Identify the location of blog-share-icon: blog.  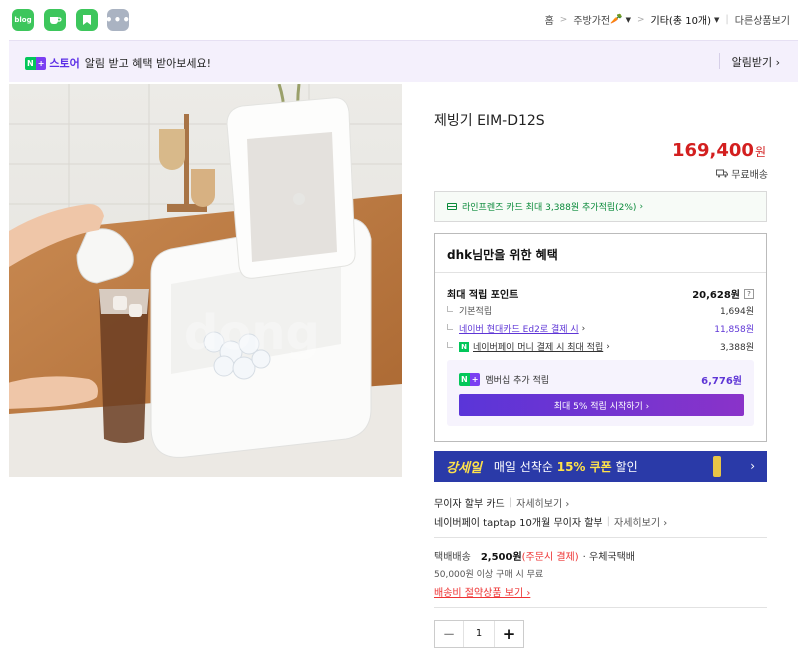
(23, 20).